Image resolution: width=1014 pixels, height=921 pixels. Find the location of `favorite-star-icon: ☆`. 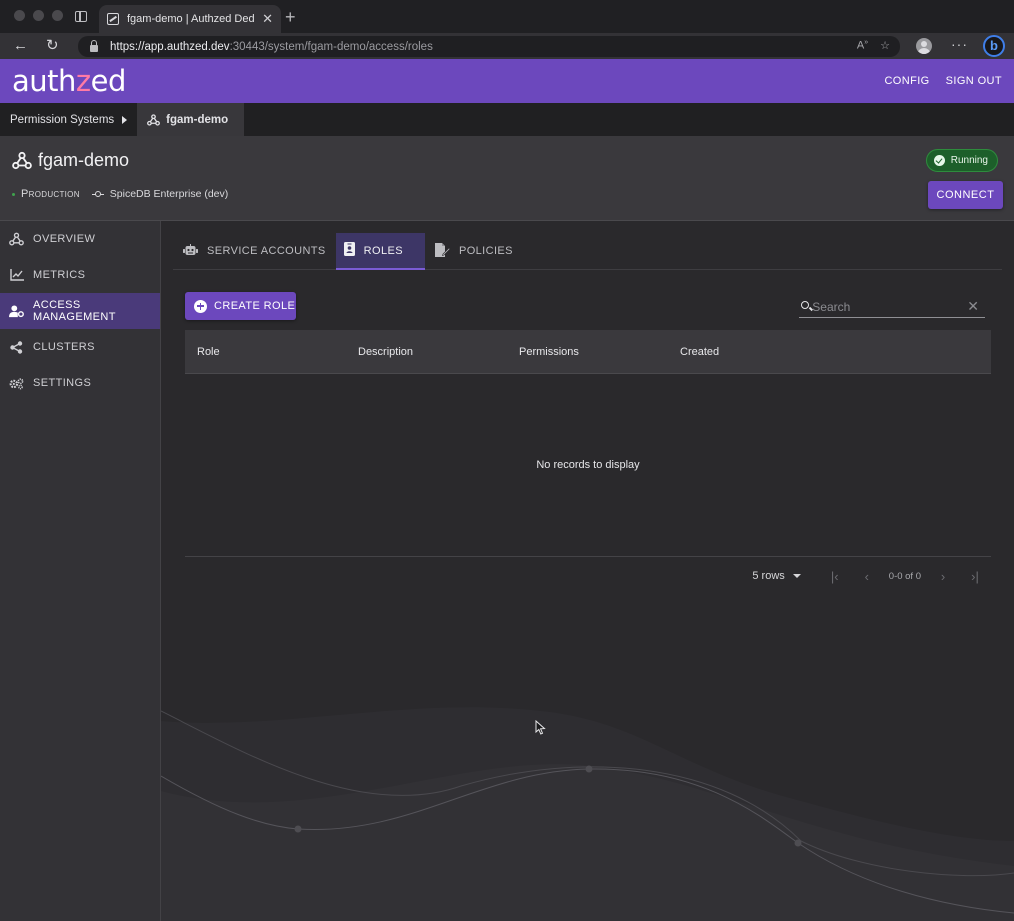

favorite-star-icon: ☆ is located at coordinates (885, 45).